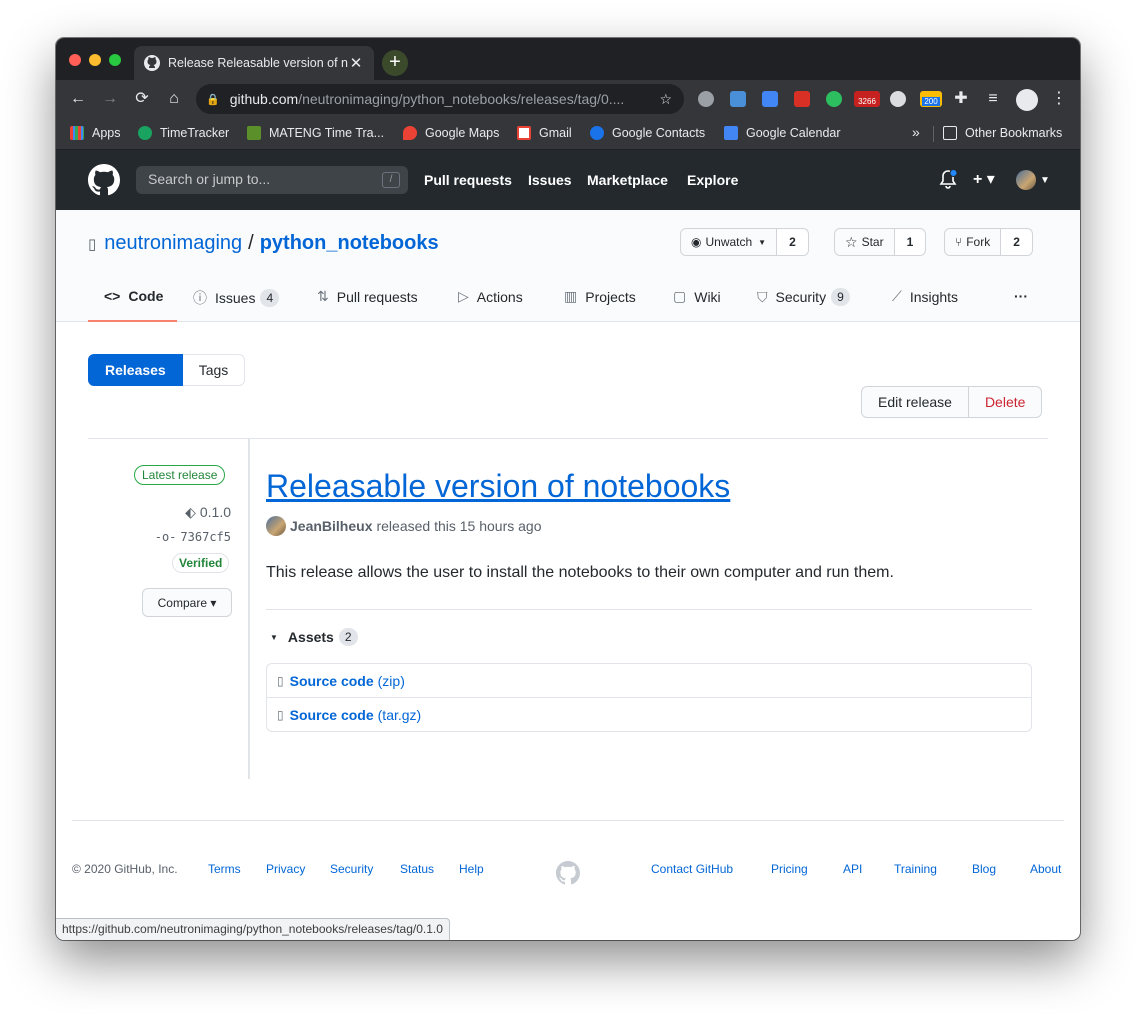 The width and height of the screenshot is (1136, 1014). What do you see at coordinates (544, 133) in the screenshot?
I see `bookmark-gmail: Gmail` at bounding box center [544, 133].